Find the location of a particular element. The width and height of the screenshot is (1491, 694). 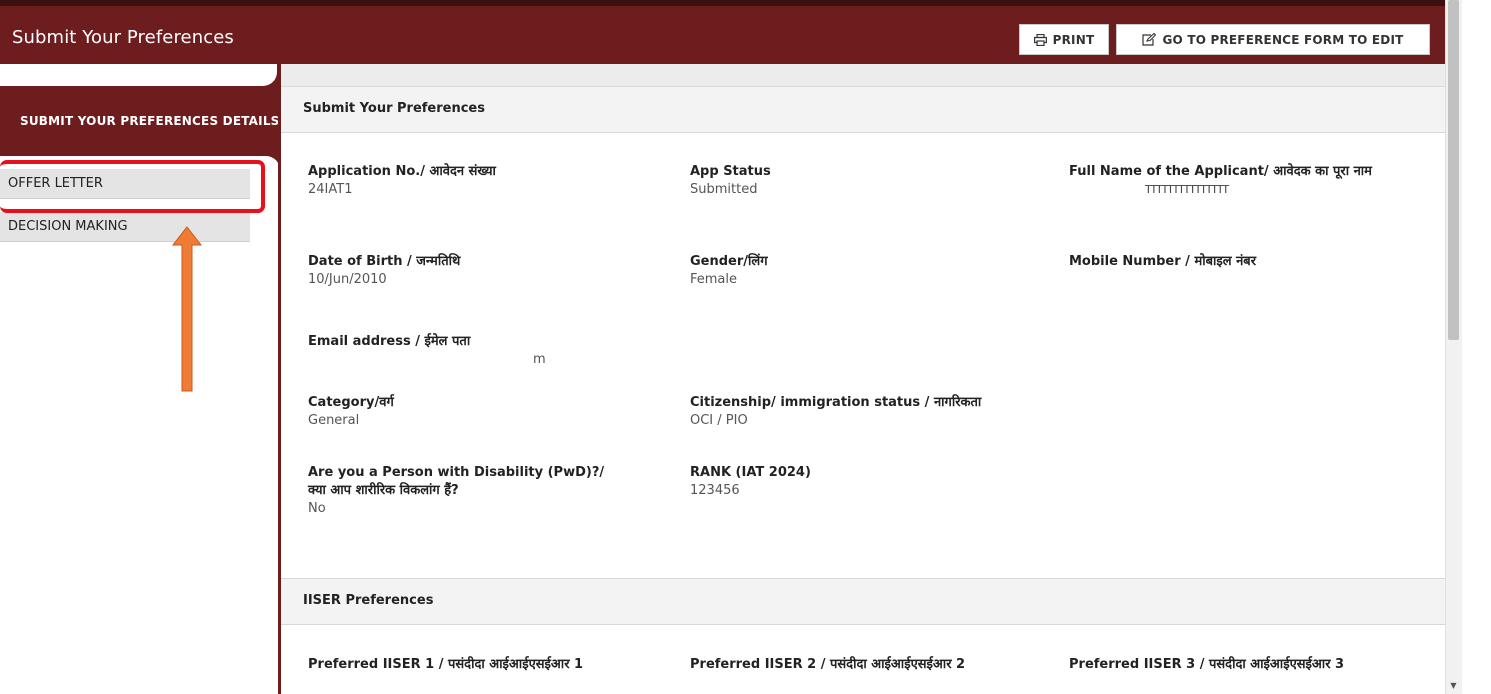

field-preferred-iiser-1: Preferred IISER 1 / पसंदीदा आईआईएसईआर 1 is located at coordinates (445, 665).